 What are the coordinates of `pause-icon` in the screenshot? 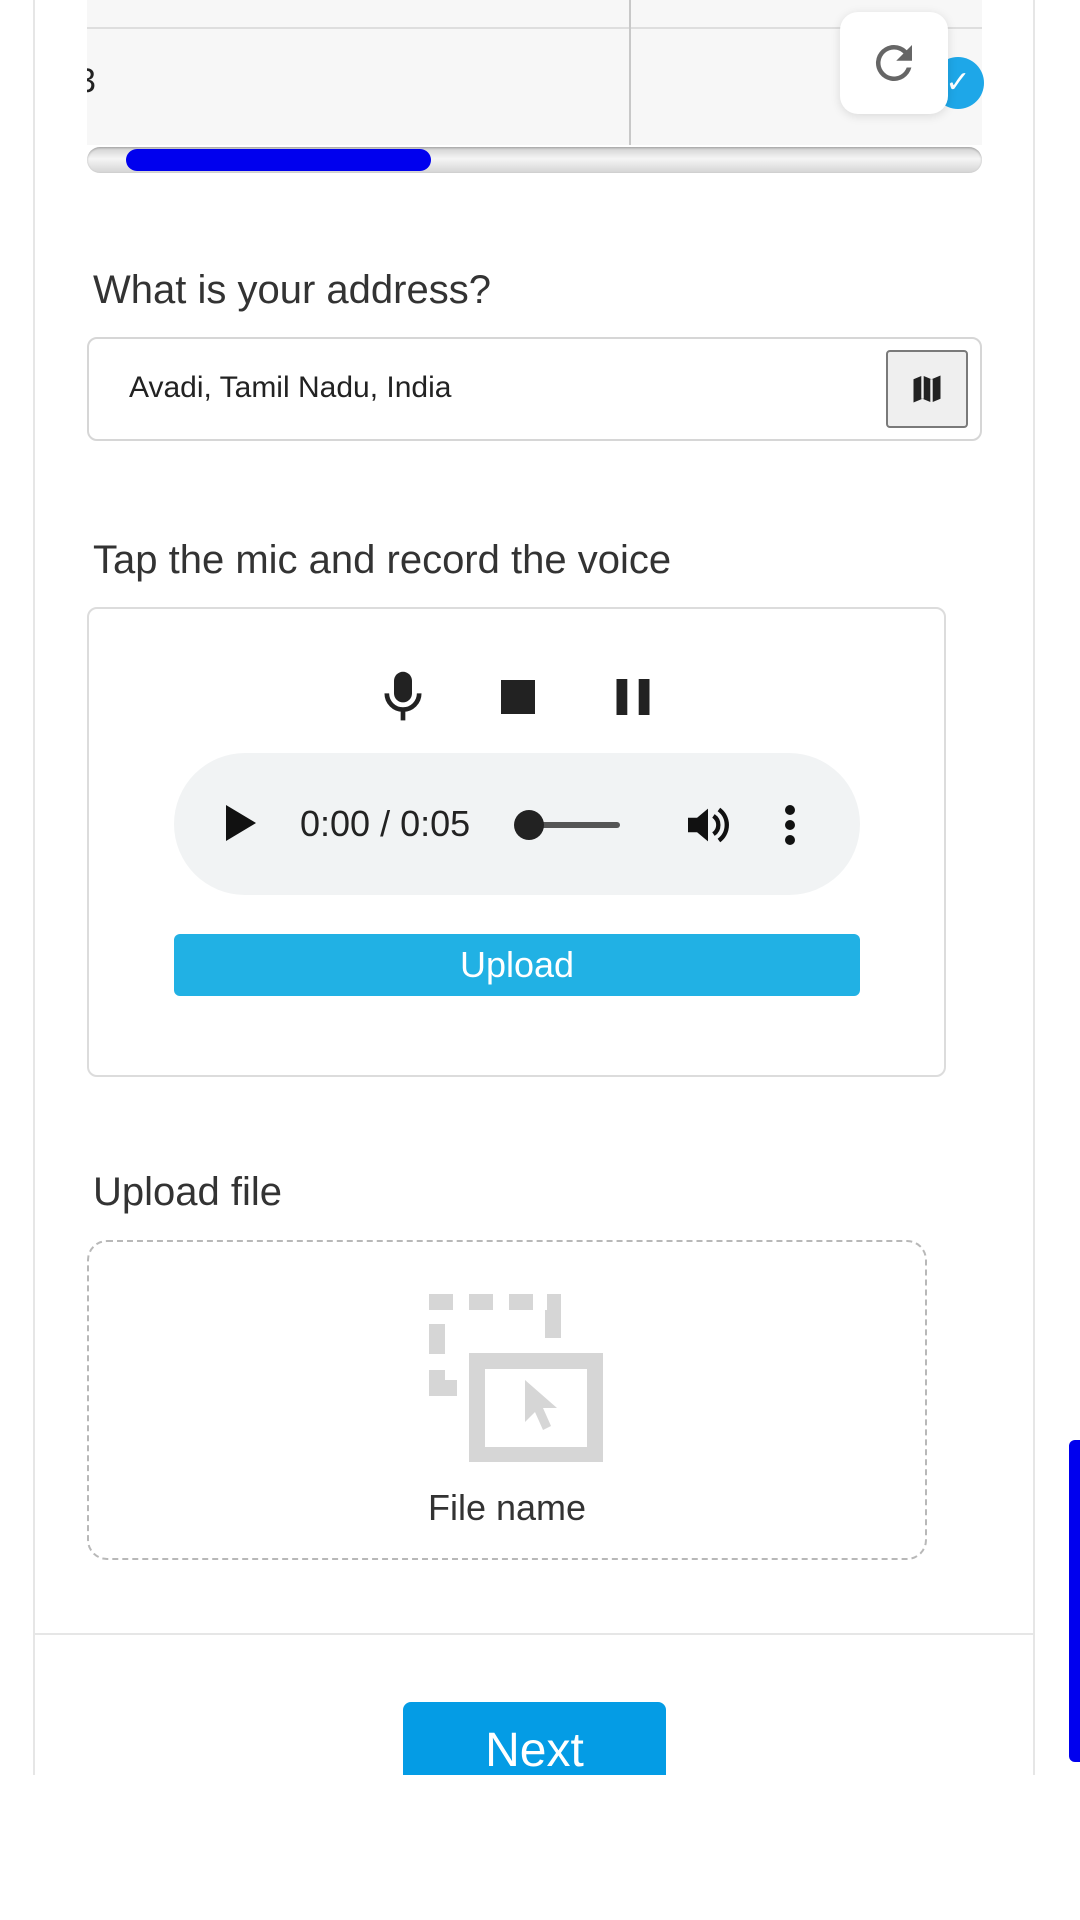 It's located at (633, 697).